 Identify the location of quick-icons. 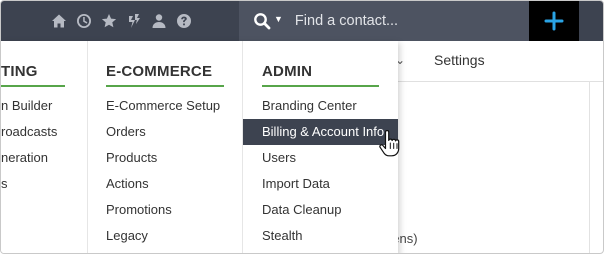
(121, 21).